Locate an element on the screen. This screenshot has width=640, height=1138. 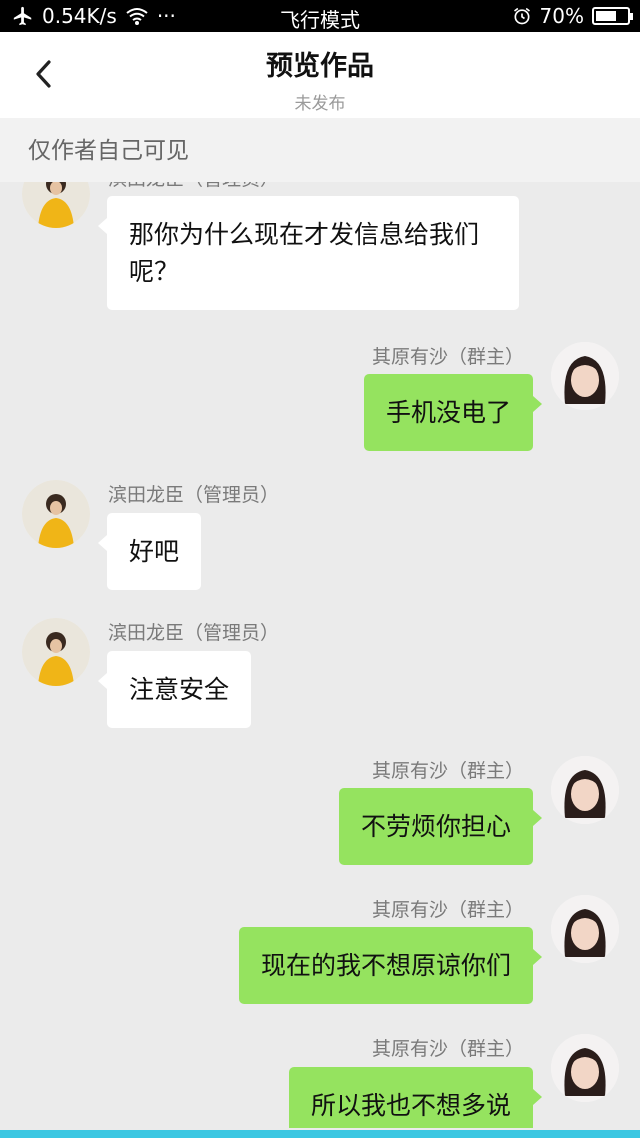
battery-icon is located at coordinates (612, 16).